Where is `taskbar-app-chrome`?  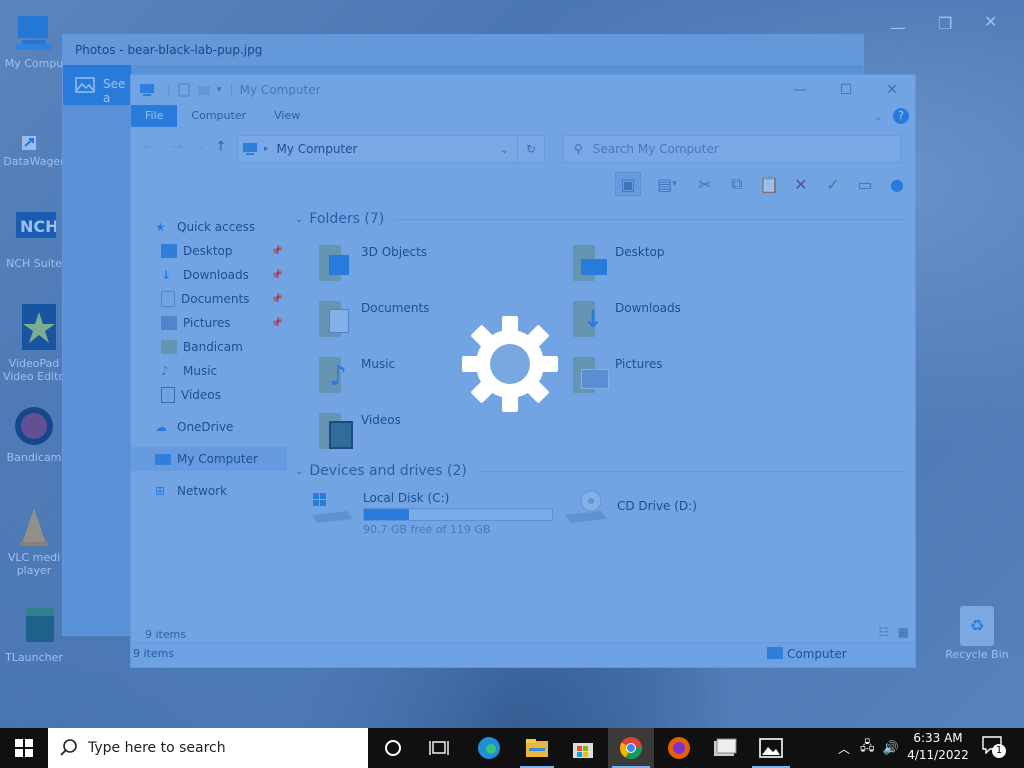 taskbar-app-chrome is located at coordinates (631, 748).